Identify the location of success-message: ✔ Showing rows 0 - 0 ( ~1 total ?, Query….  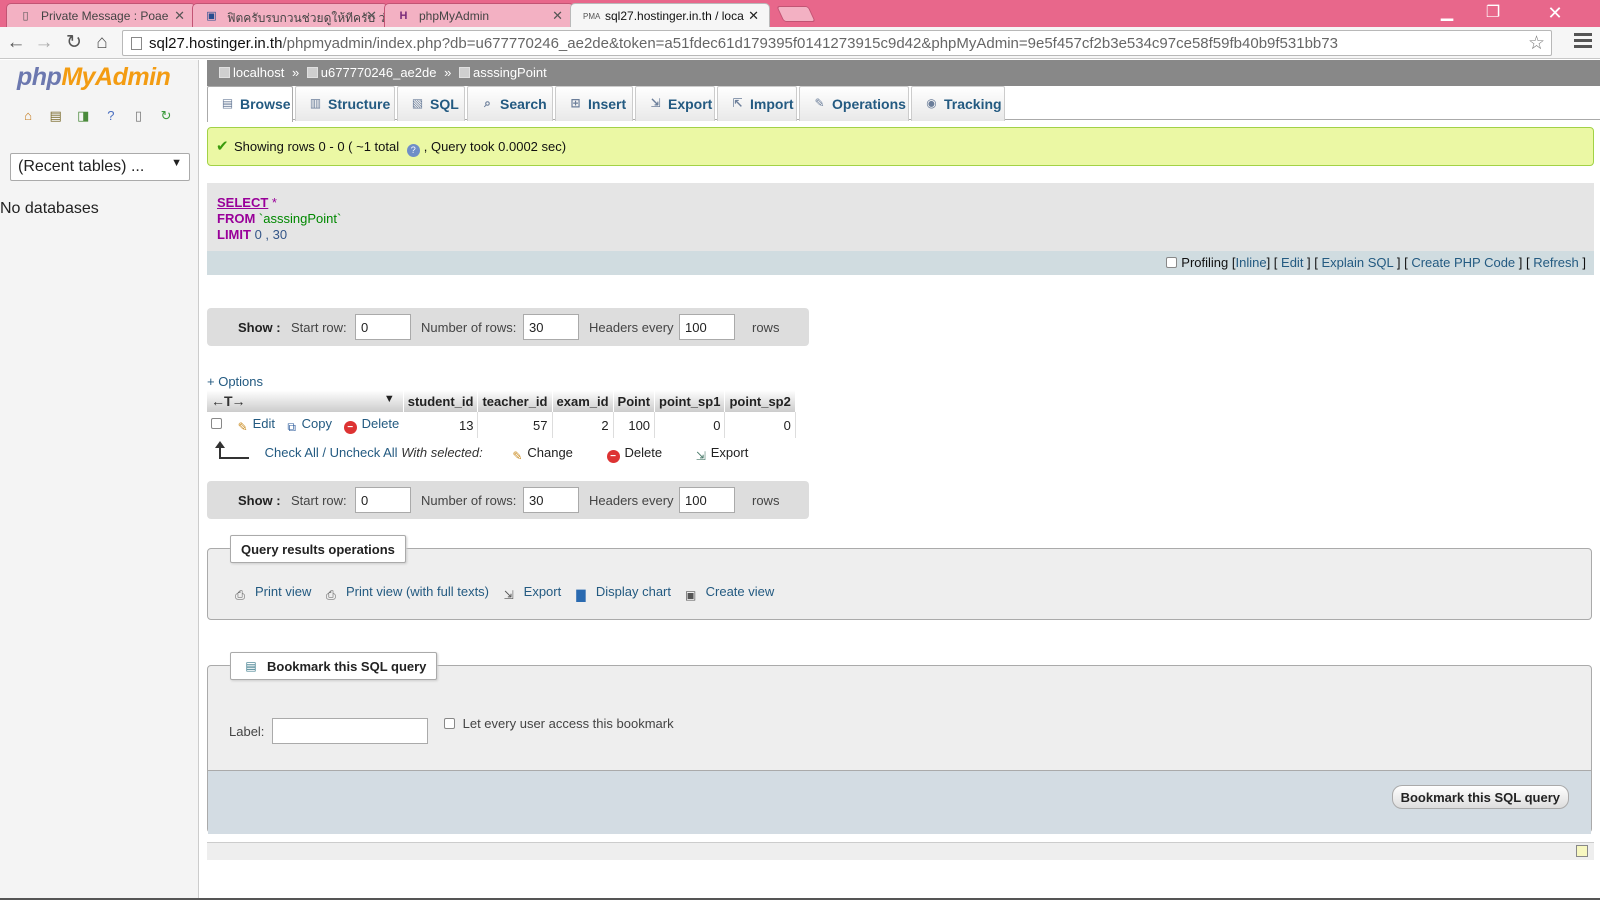
(900, 146).